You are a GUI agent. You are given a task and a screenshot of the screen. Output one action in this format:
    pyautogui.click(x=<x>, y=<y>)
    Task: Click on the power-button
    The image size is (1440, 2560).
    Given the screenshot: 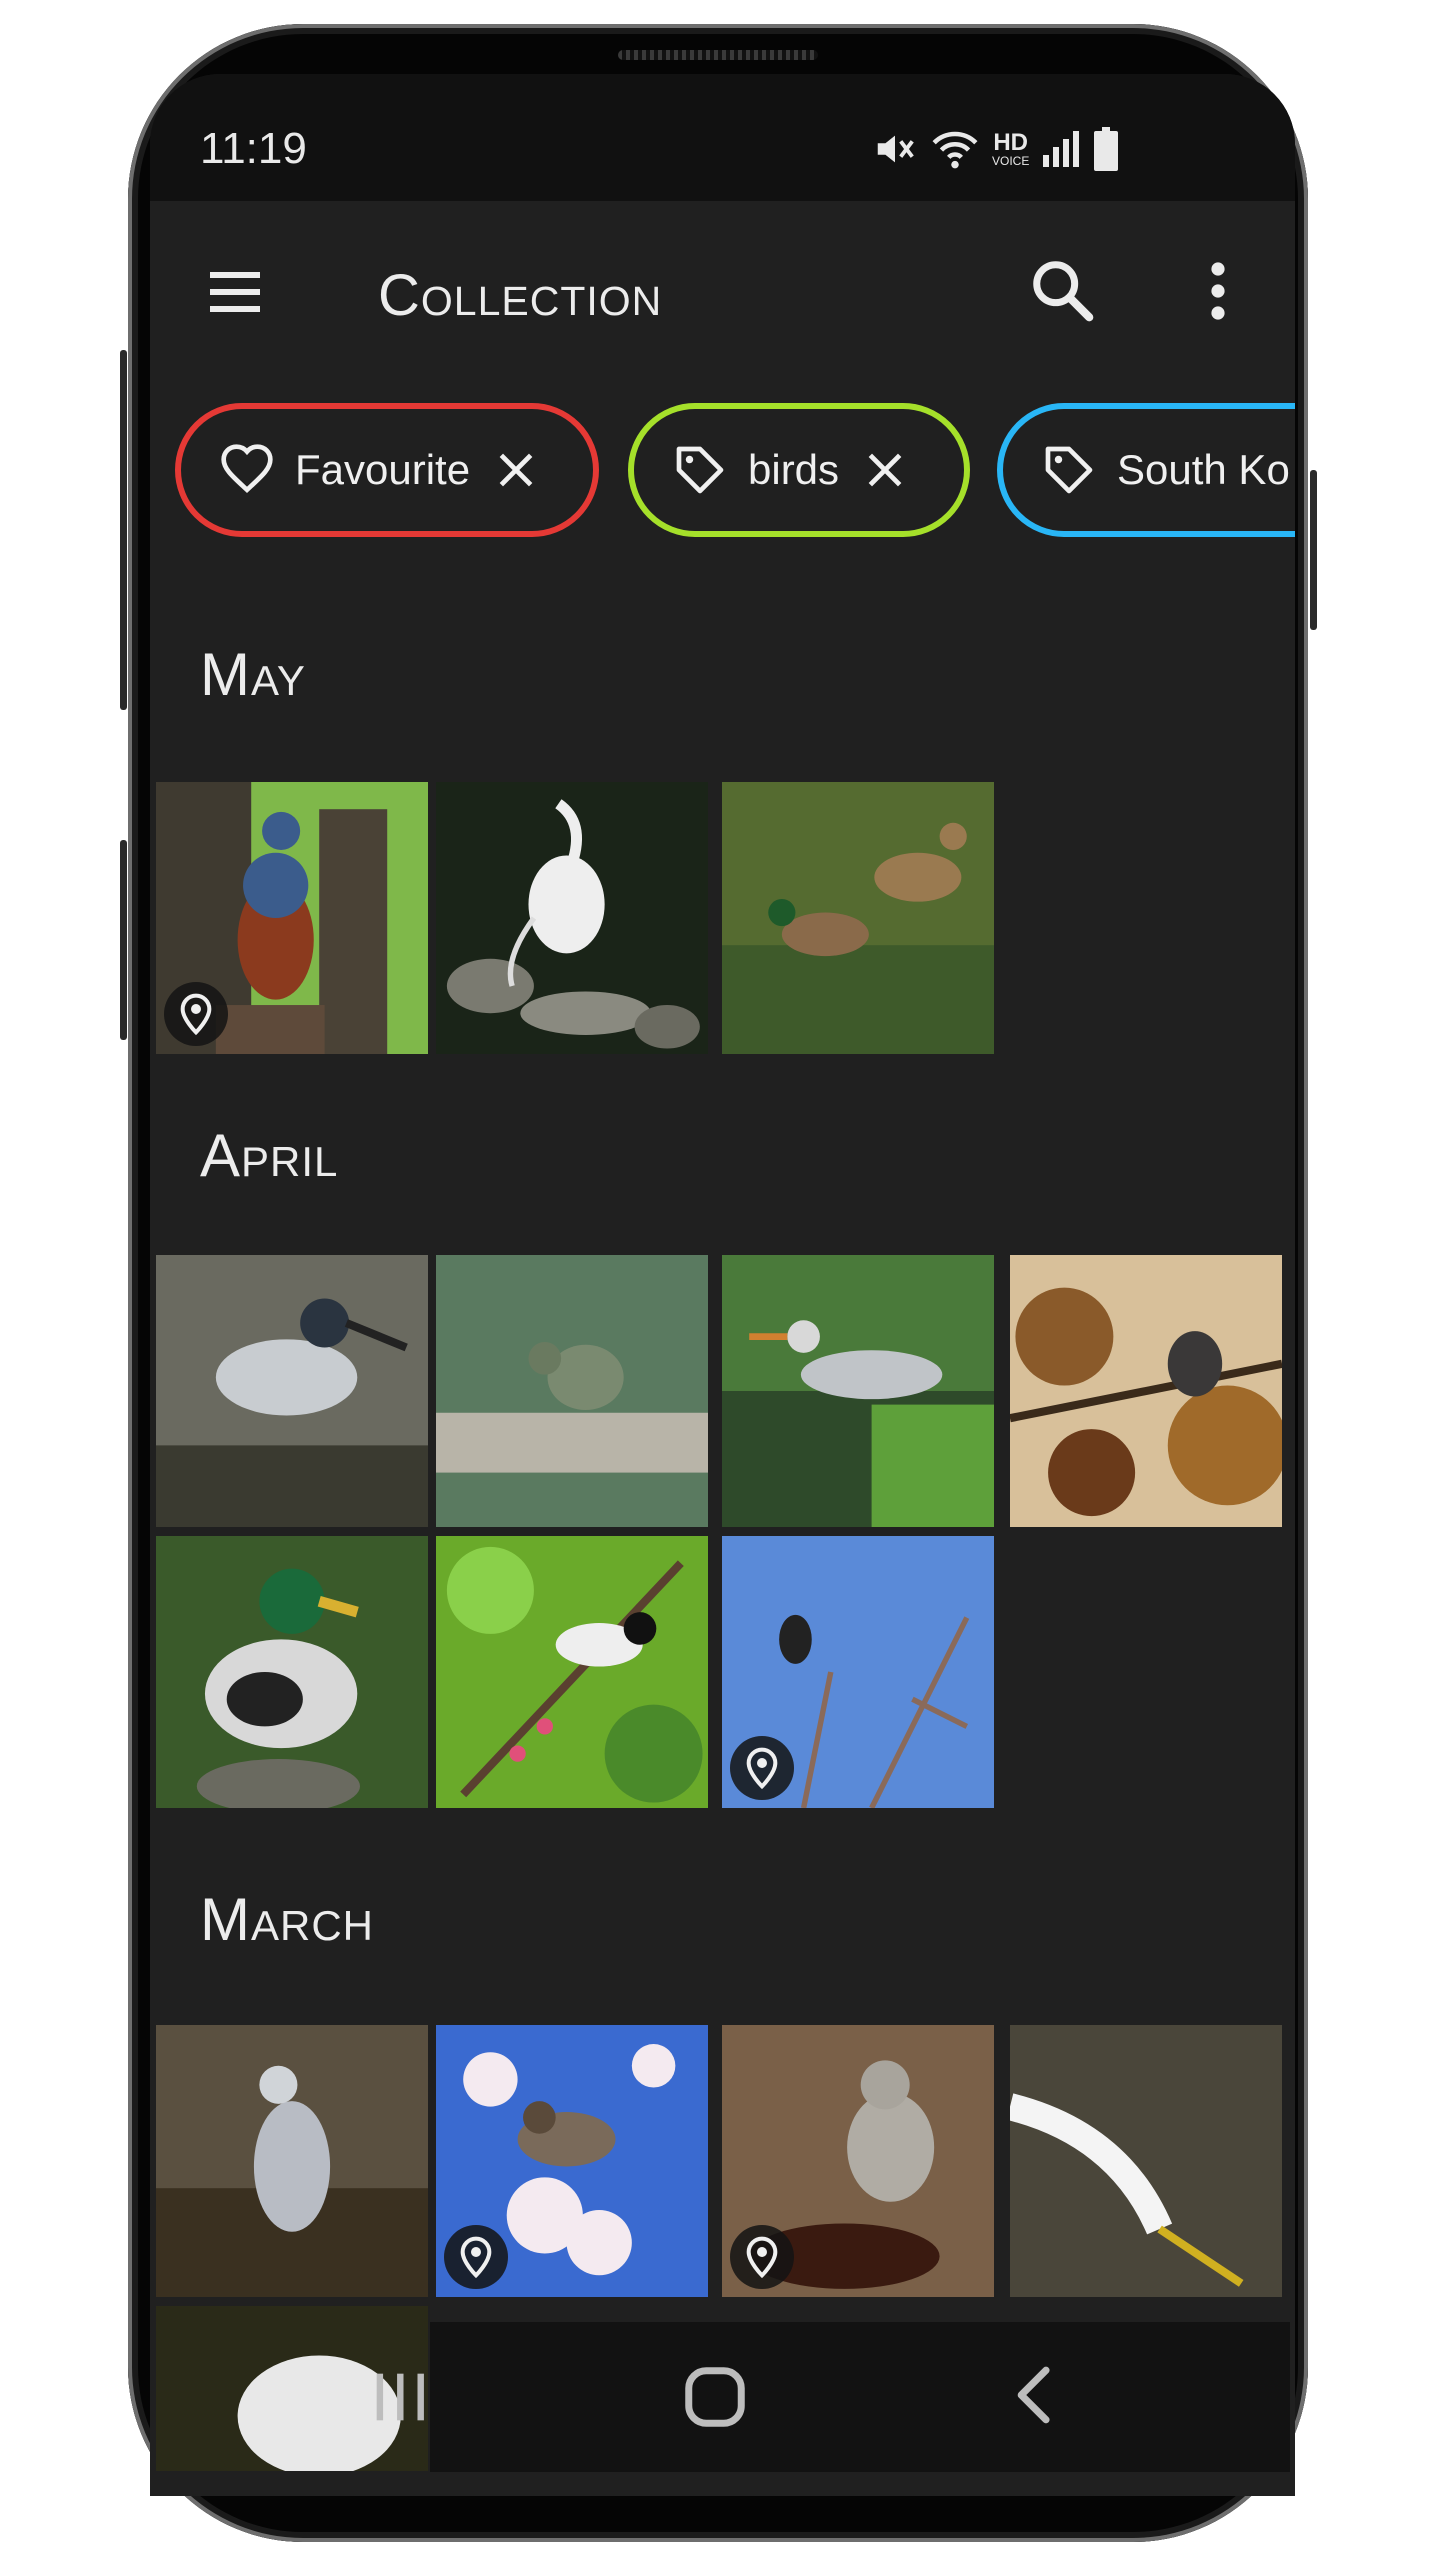 What is the action you would take?
    pyautogui.click(x=1313, y=550)
    